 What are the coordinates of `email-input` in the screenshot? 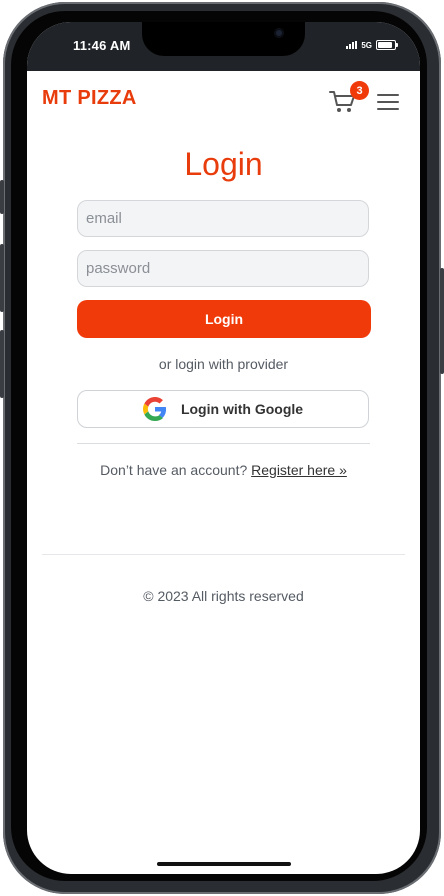 It's located at (223, 218).